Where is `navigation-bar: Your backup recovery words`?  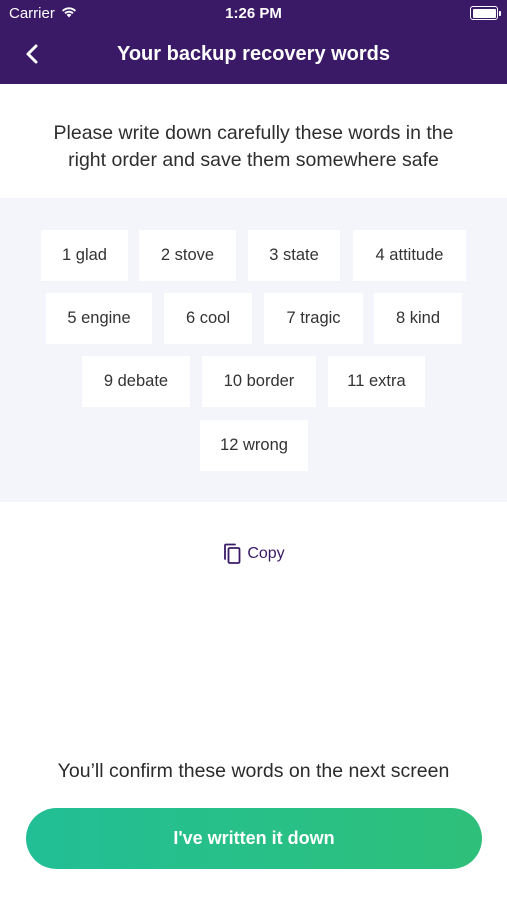
navigation-bar: Your backup recovery words is located at coordinates (253, 56).